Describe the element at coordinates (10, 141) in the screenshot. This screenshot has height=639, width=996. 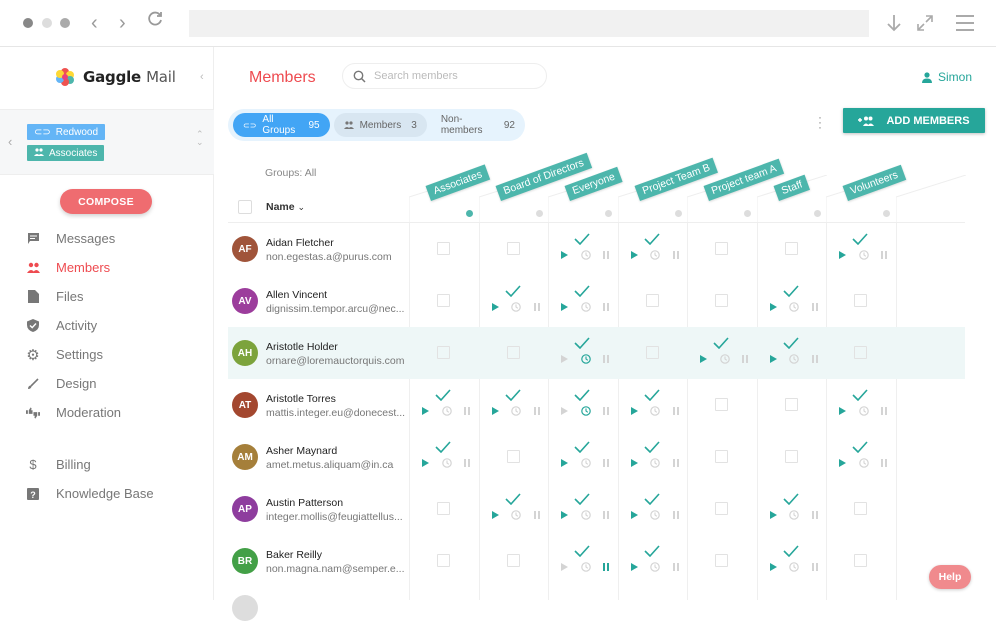
I see `chevron-left-icon: ‹` at that location.